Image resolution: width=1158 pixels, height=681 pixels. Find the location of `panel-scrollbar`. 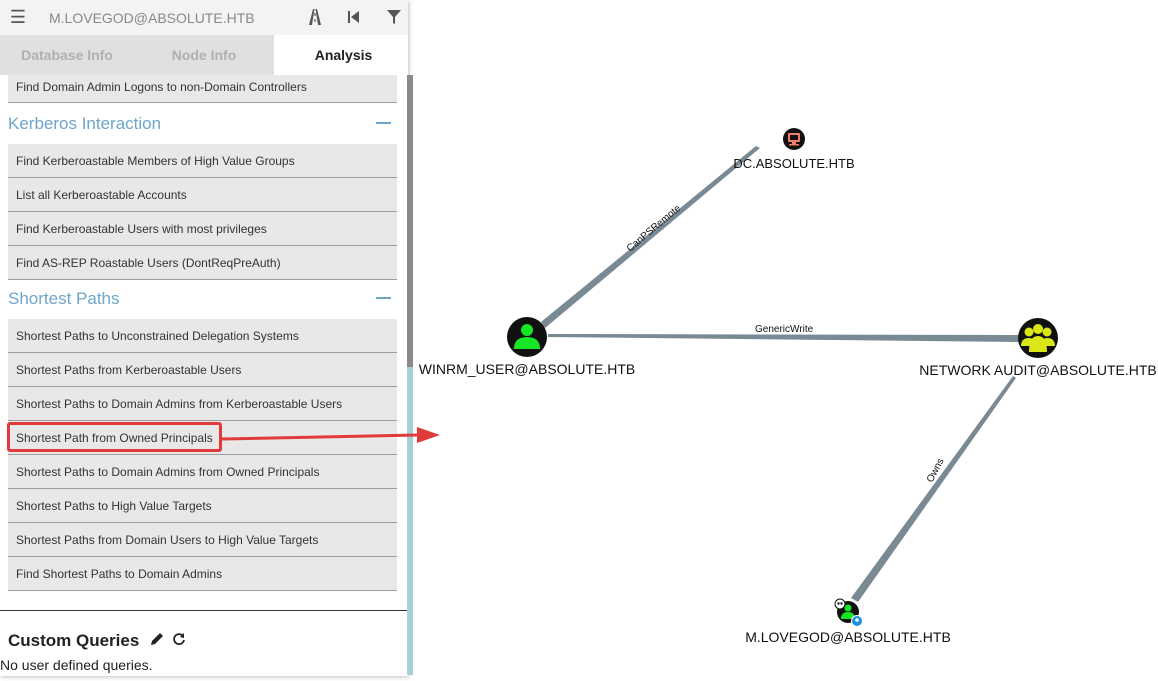

panel-scrollbar is located at coordinates (410, 375).